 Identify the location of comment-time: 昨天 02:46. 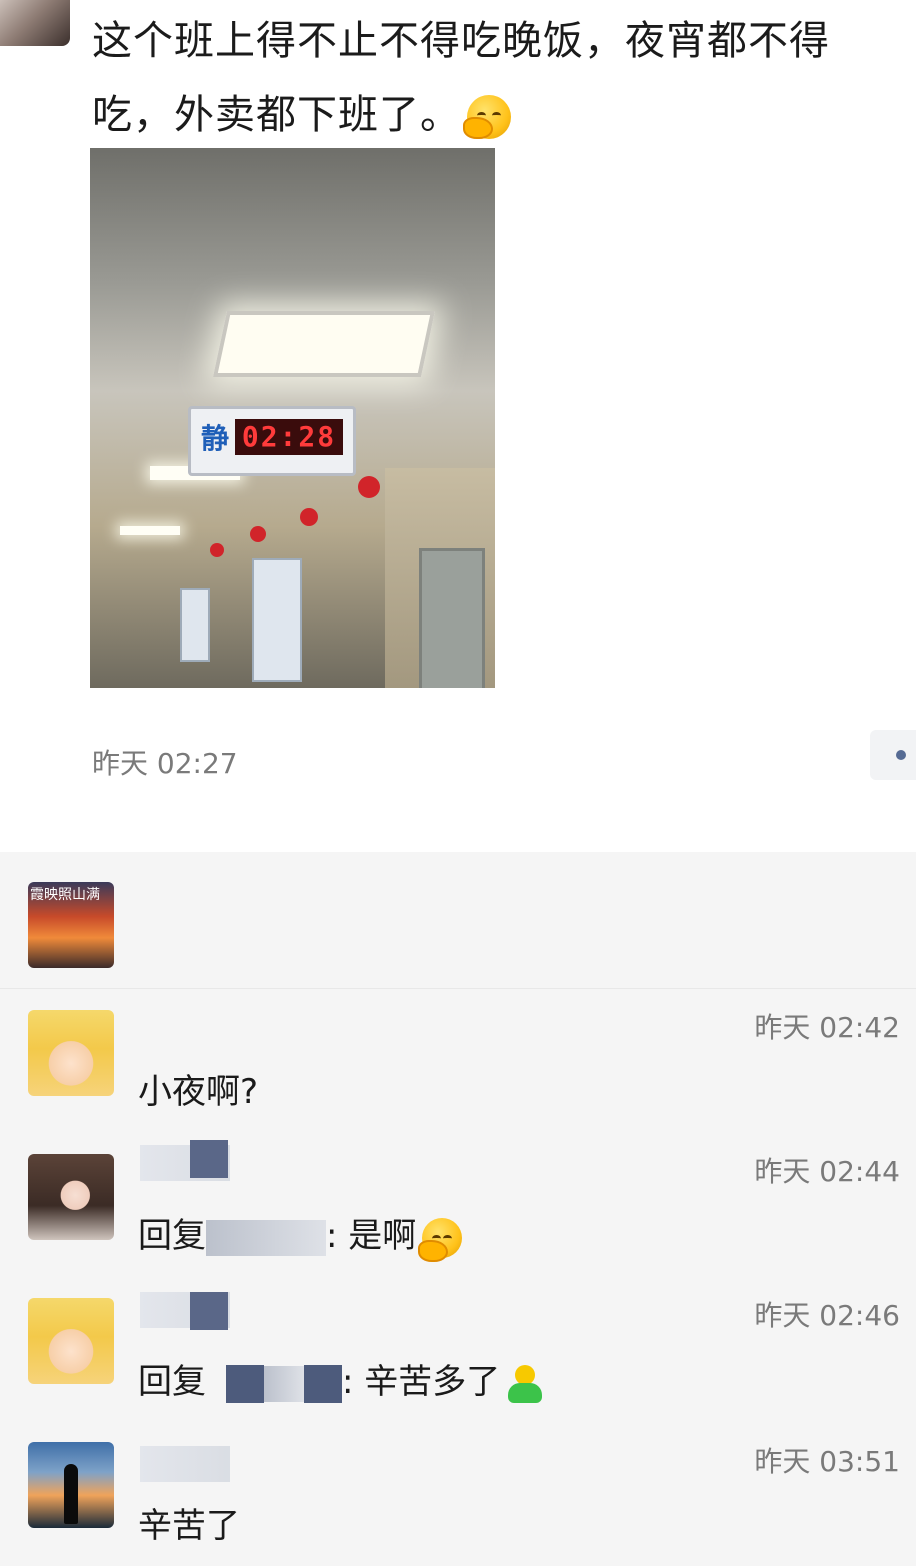
(827, 1315).